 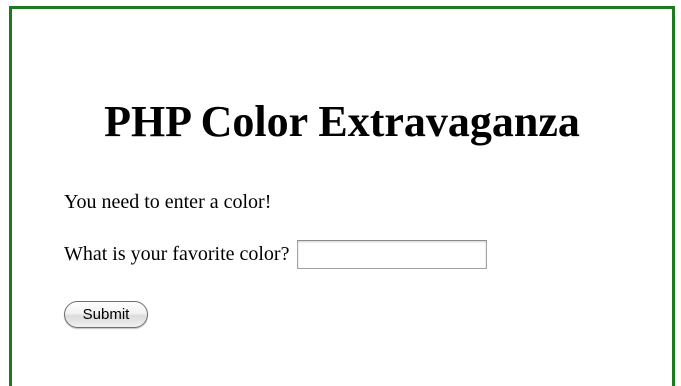 I want to click on color-field-label: What is your favorite color?, so click(x=177, y=254).